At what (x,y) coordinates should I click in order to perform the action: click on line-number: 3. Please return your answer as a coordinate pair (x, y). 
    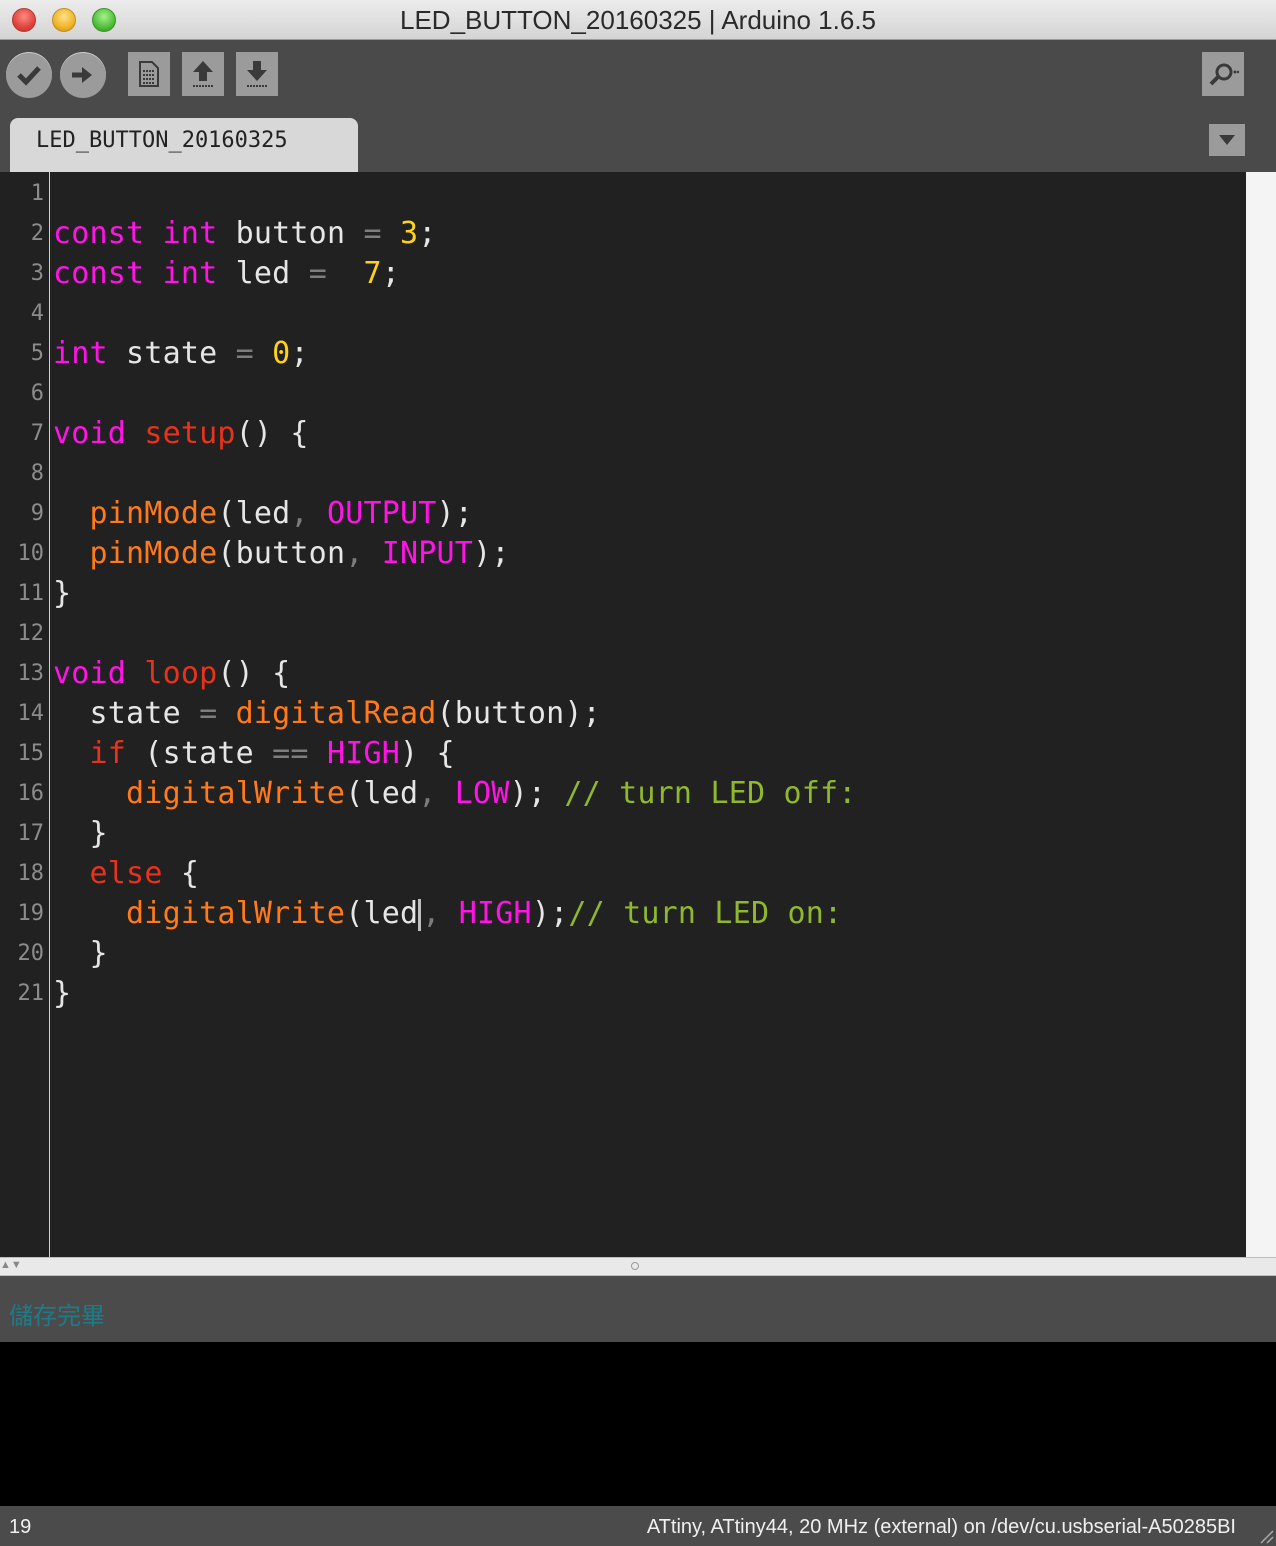
    Looking at the image, I should click on (37, 273).